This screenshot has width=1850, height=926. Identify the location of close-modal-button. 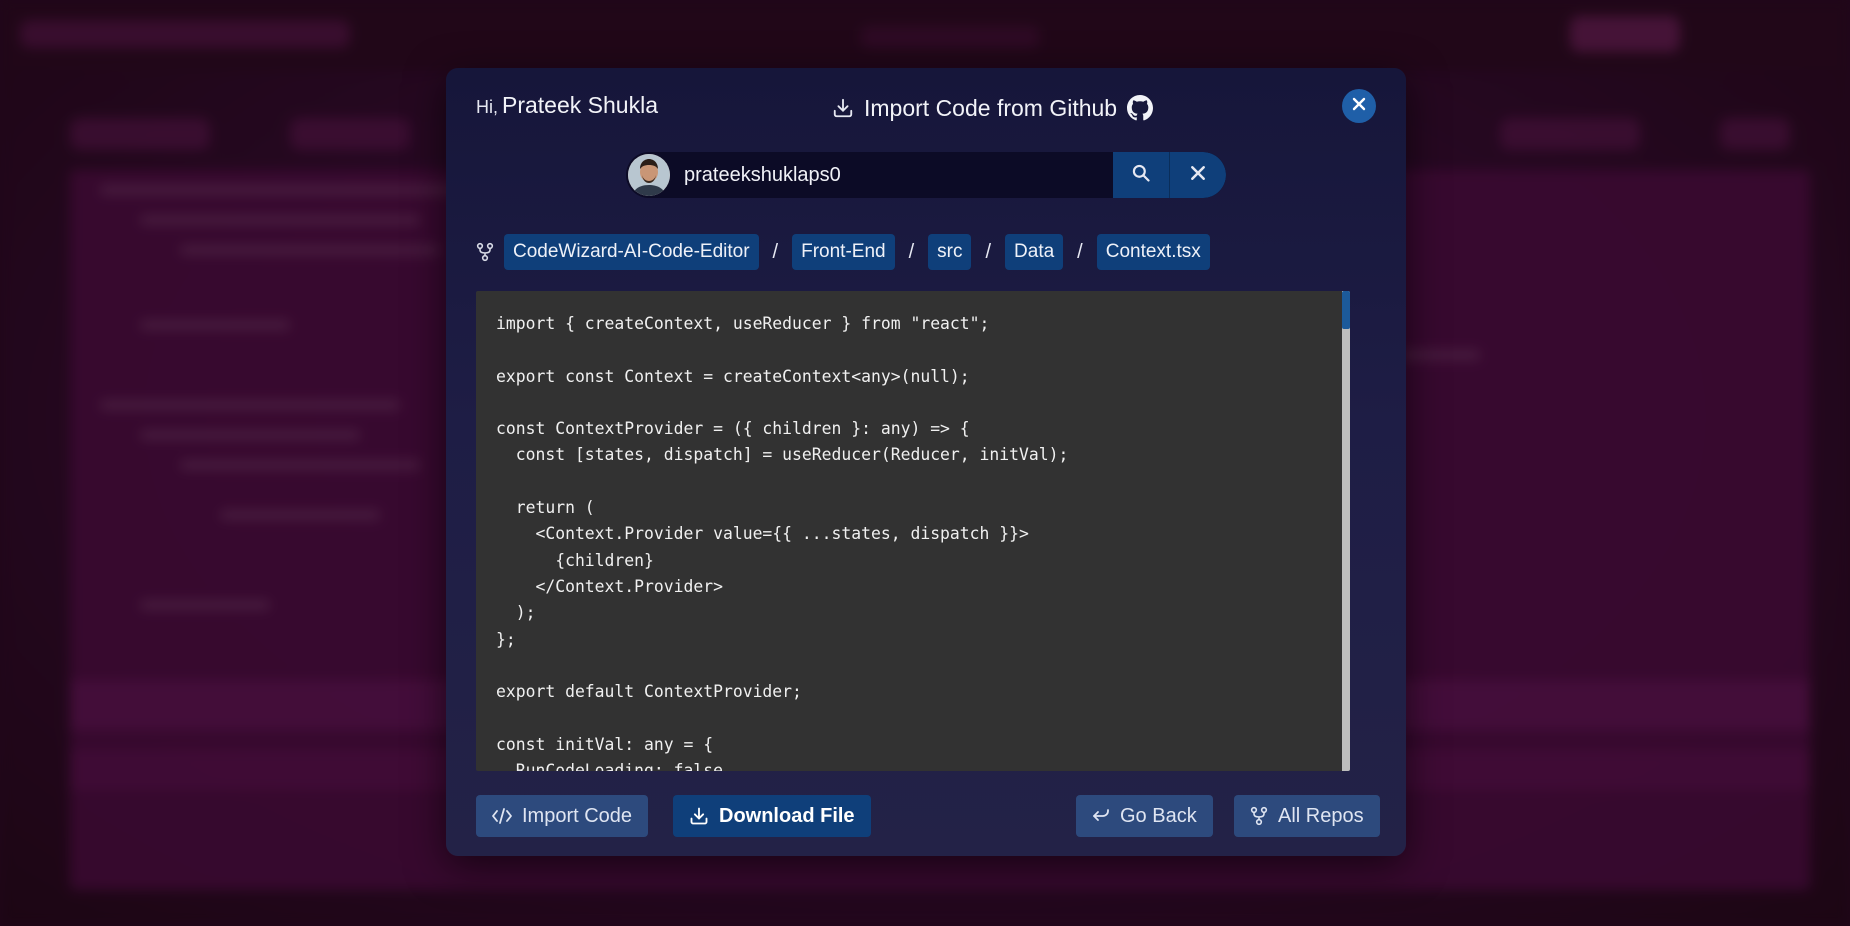
(1359, 106).